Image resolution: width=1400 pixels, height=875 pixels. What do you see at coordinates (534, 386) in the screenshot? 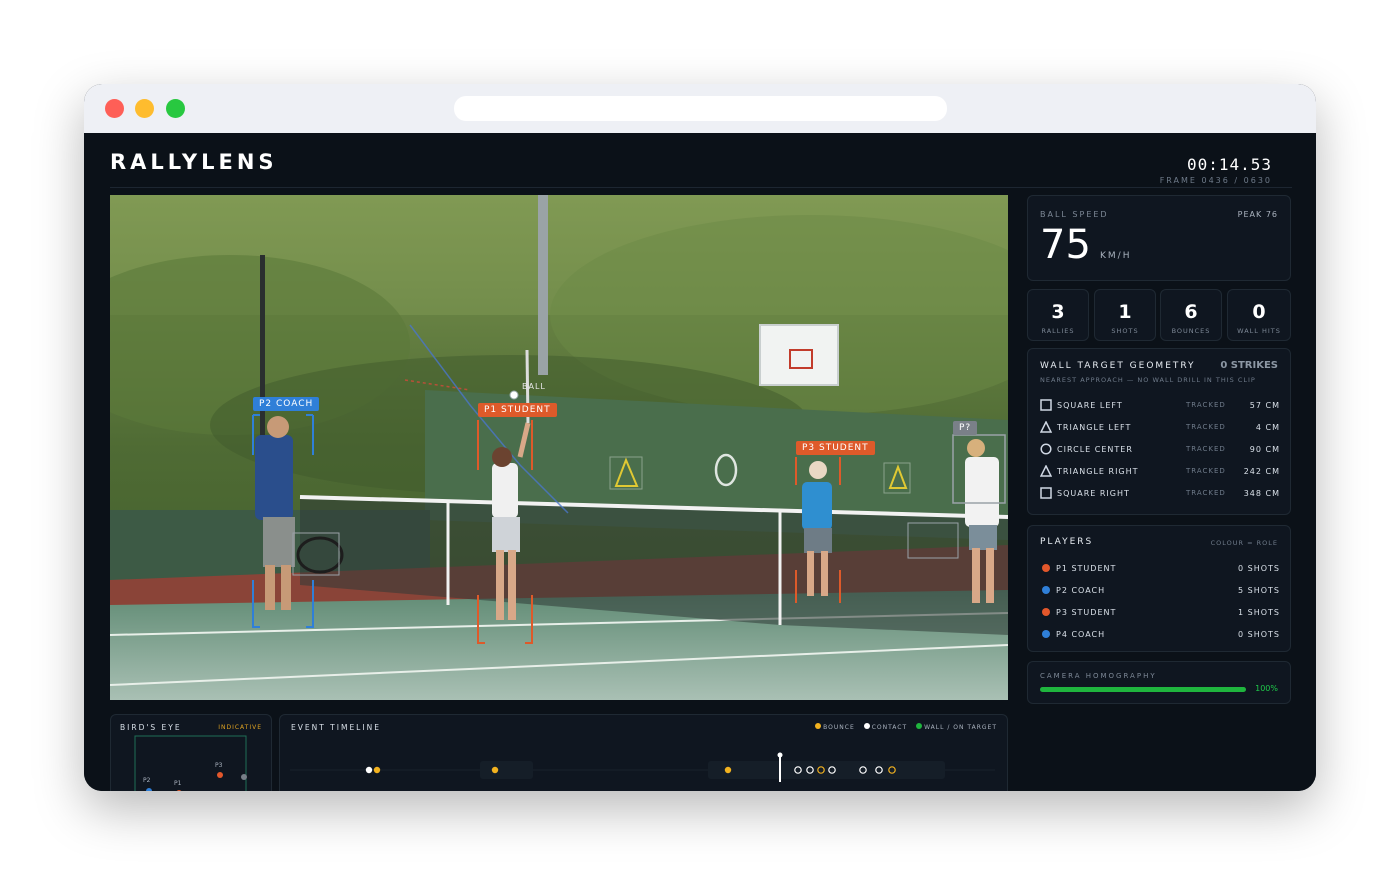
I see `ball-label: BALL` at bounding box center [534, 386].